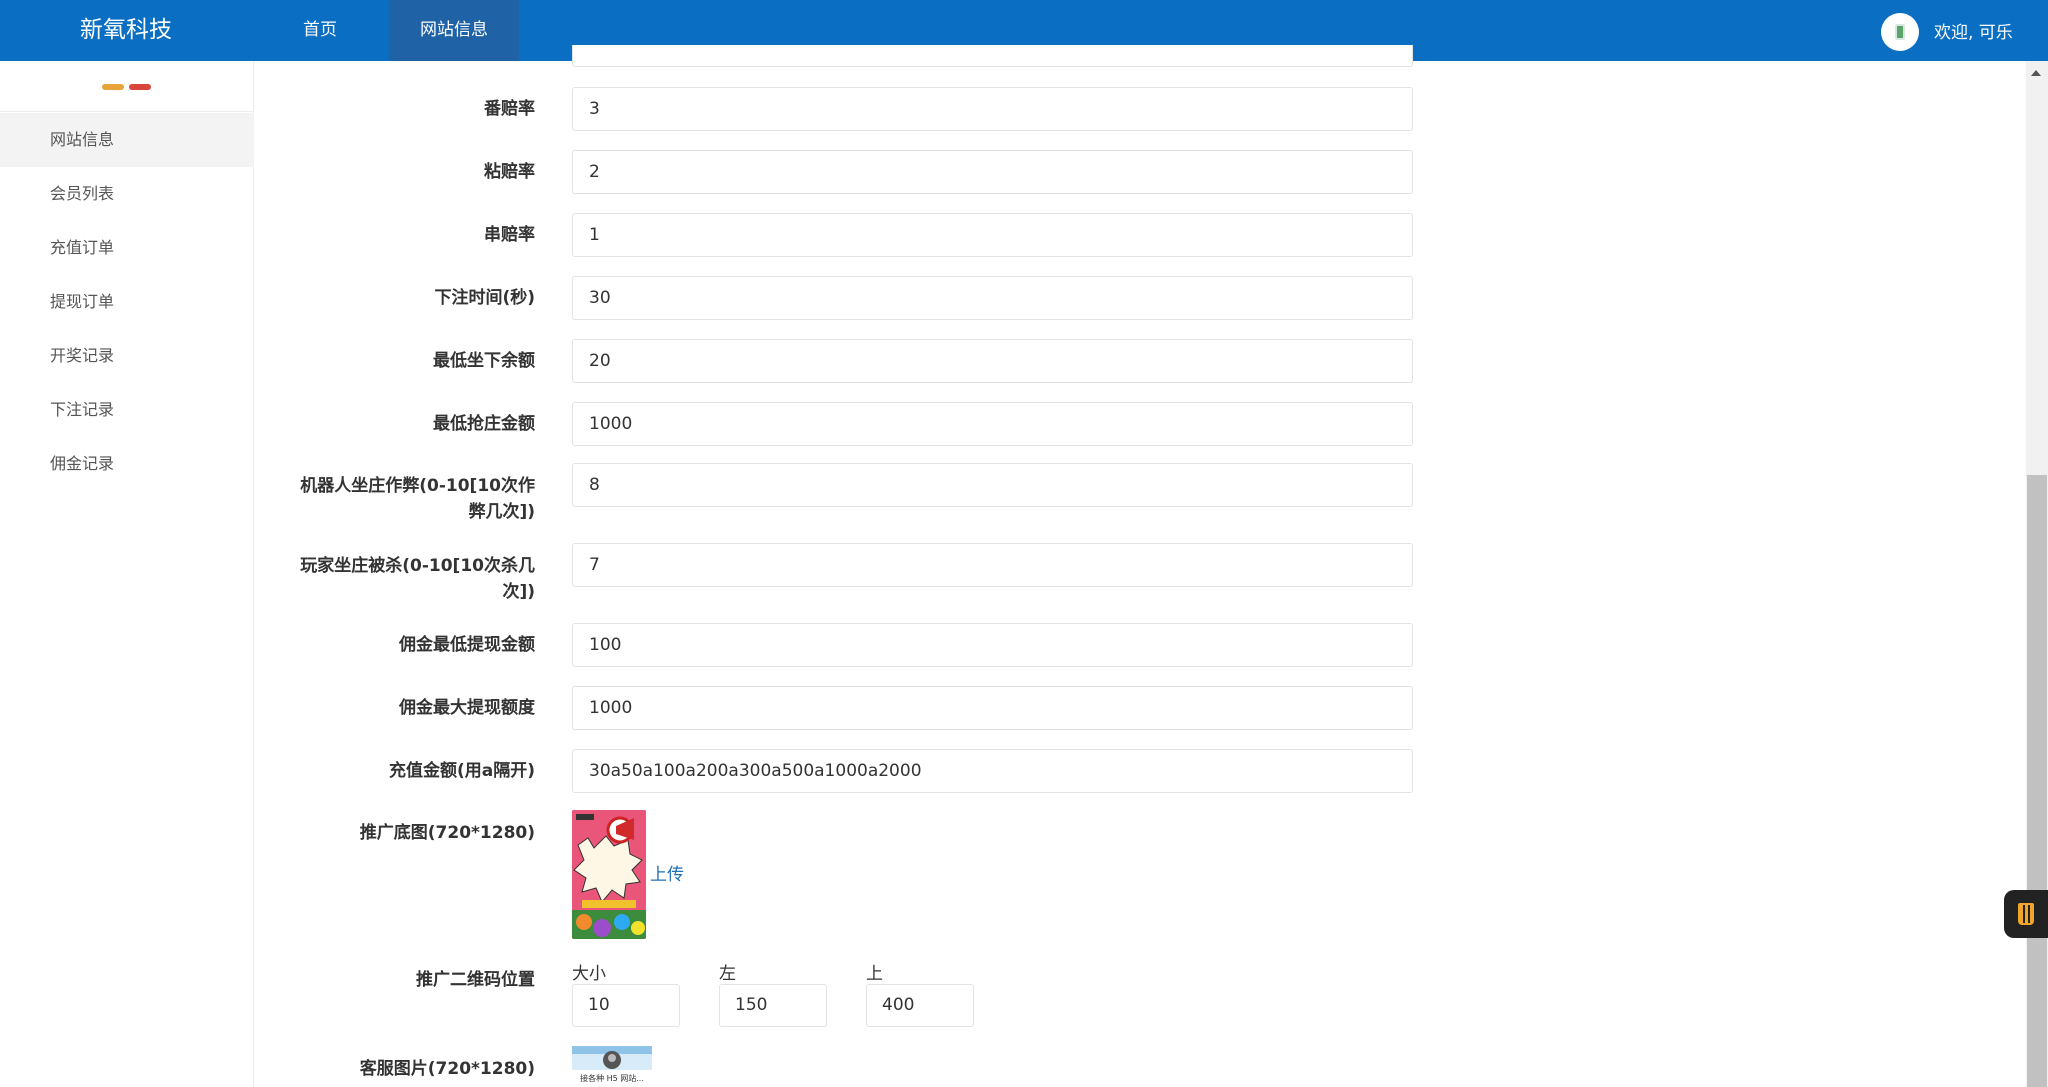 This screenshot has width=2048, height=1087. I want to click on label-promo-image: 推广底图(720*1280), so click(447, 833).